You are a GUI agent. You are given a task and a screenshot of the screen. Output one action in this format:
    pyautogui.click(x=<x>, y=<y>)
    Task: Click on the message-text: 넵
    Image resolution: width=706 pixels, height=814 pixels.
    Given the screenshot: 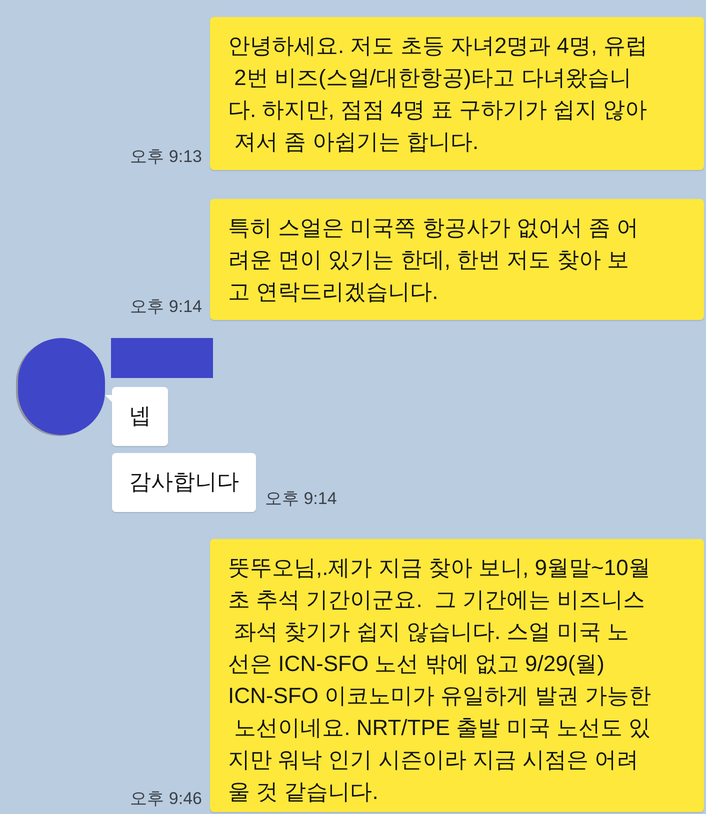 What is the action you would take?
    pyautogui.click(x=140, y=416)
    